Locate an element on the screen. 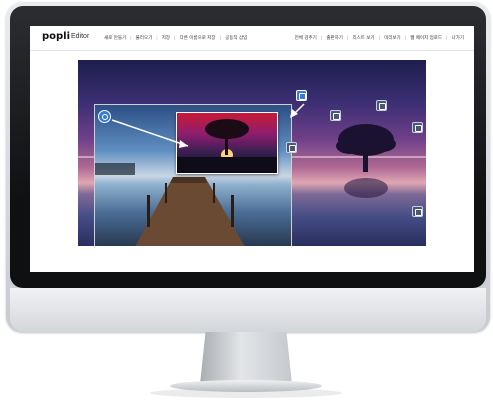 The height and width of the screenshot is (404, 493). search-icon is located at coordinates (104, 116).